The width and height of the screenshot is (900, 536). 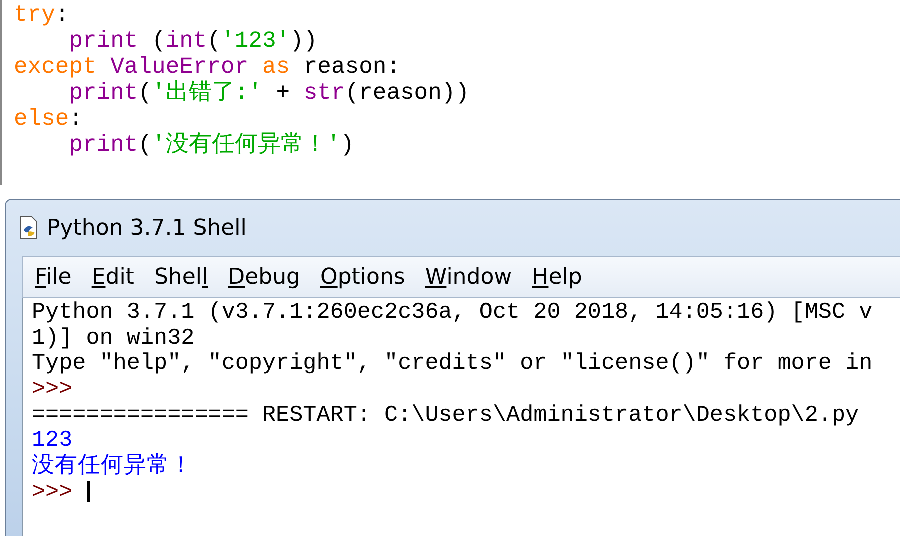 I want to click on code-line: print (int('123')), so click(x=193, y=41).